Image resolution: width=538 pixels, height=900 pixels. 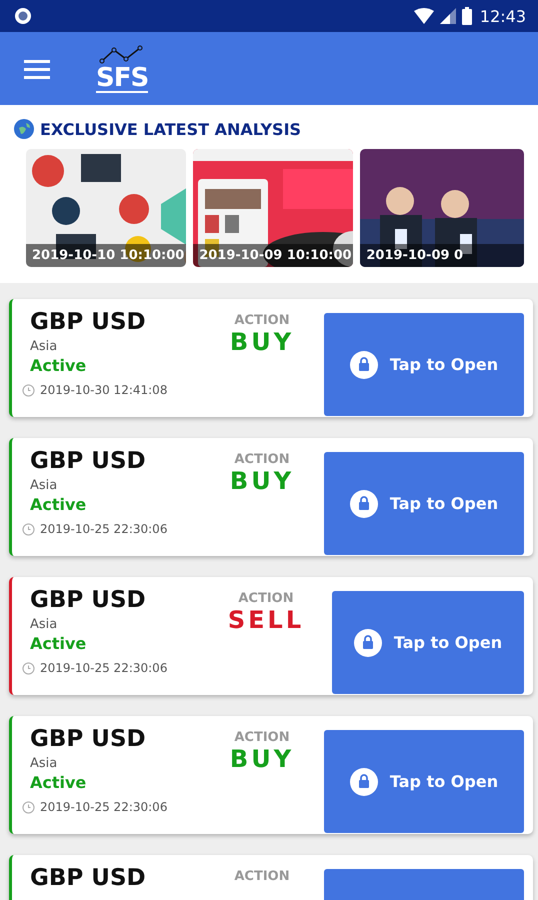 I want to click on menu-button, so click(x=37, y=68).